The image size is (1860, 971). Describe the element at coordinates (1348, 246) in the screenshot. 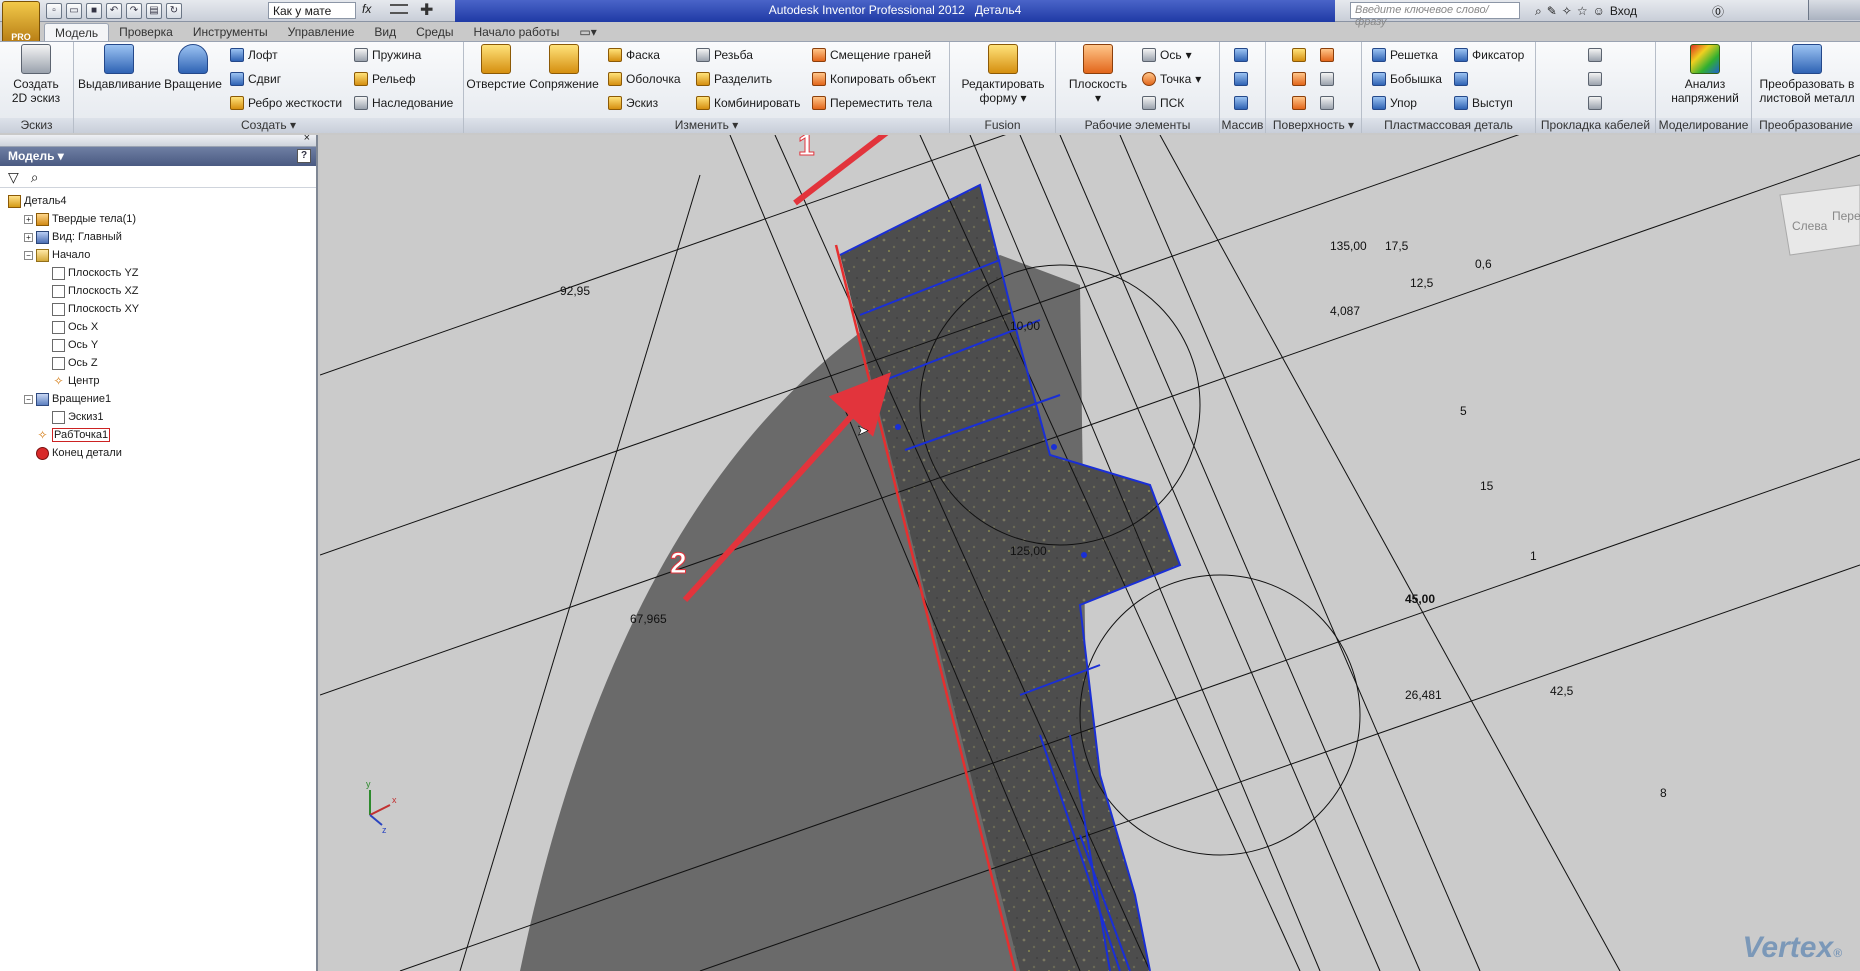

I see `dimension-label: 135,00` at that location.